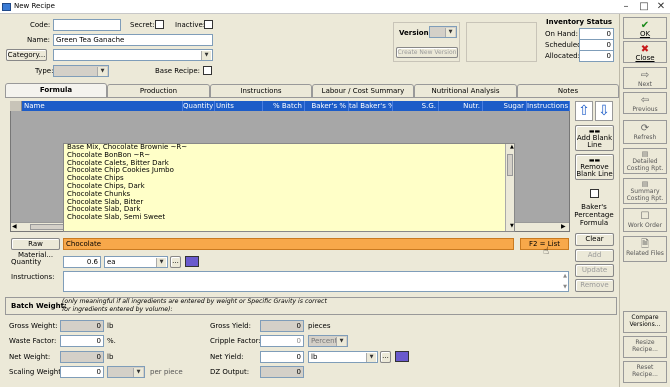 Image resolution: width=670 pixels, height=387 pixels. What do you see at coordinates (199, 106) in the screenshot?
I see `col-quantity: Quantity` at bounding box center [199, 106].